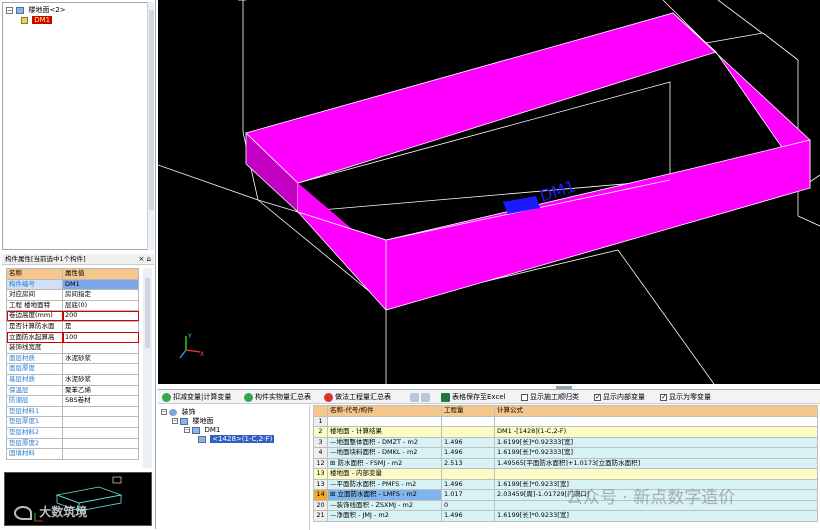 The image size is (820, 530). Describe the element at coordinates (202, 430) in the screenshot. I see `tree-item-dm1: − DM1` at that location.